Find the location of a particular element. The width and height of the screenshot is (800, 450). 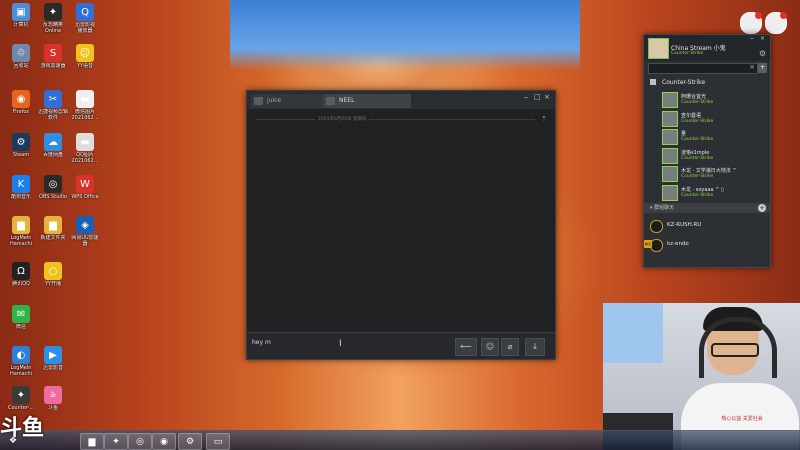

text-cursor: I is located at coordinates (340, 344).